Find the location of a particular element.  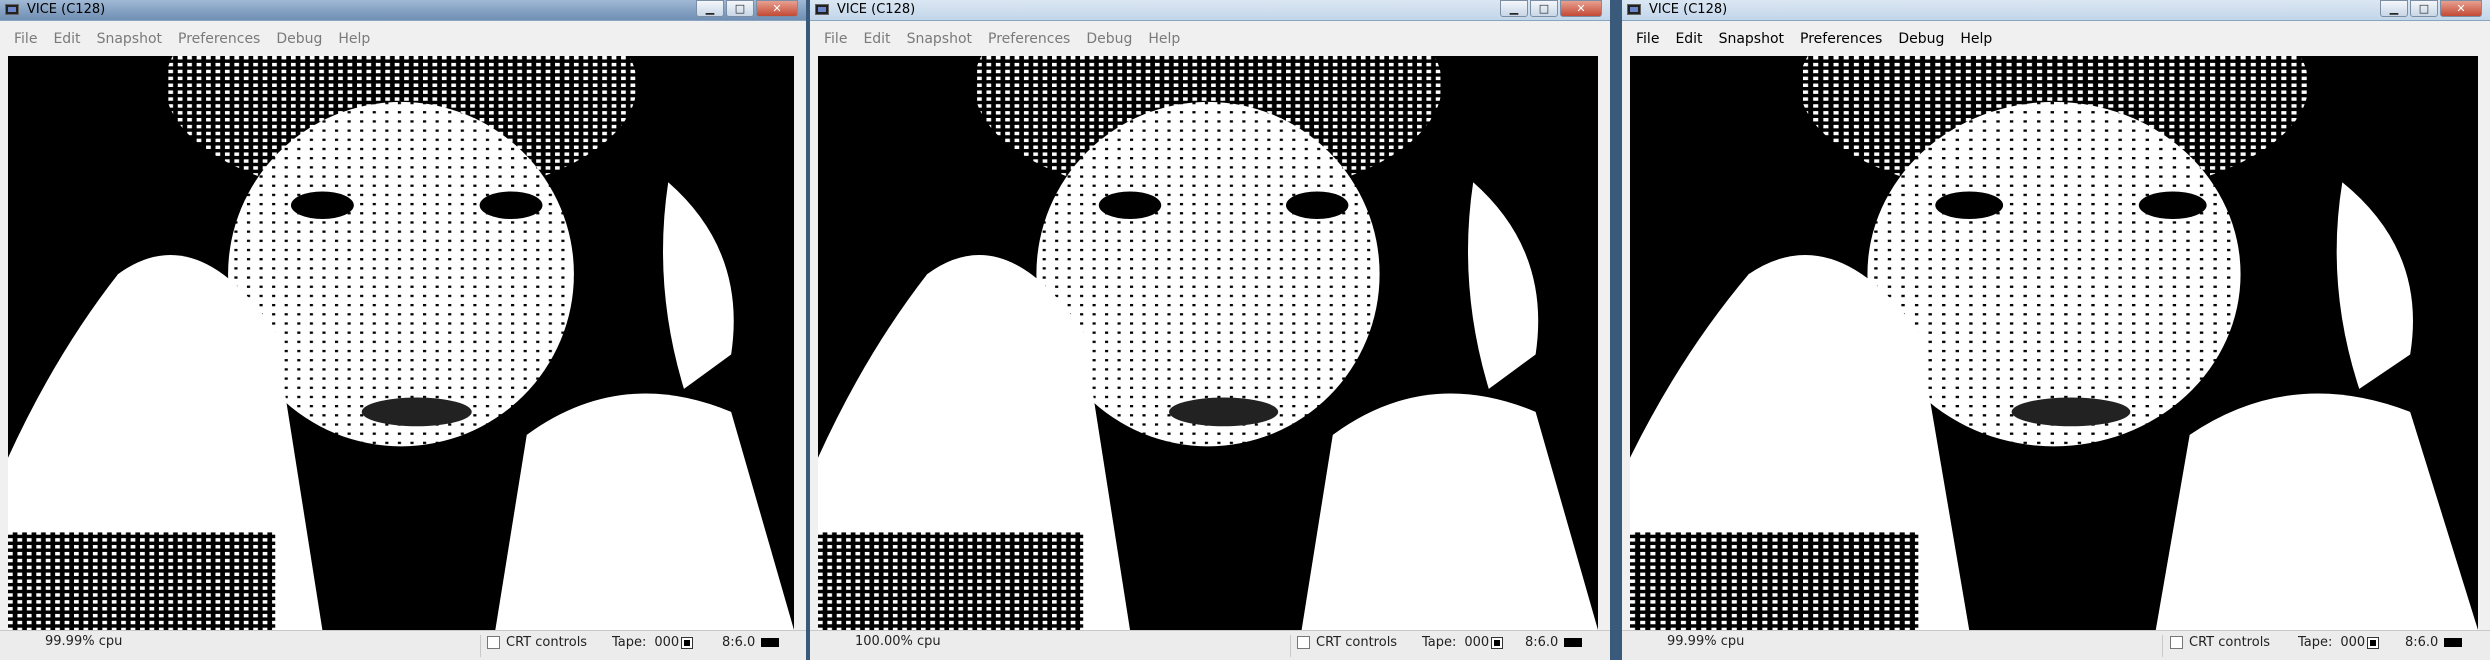

status-bar: 100.00% cpu CRT controls Tape: 000 8:6.0 is located at coordinates (1210, 645).